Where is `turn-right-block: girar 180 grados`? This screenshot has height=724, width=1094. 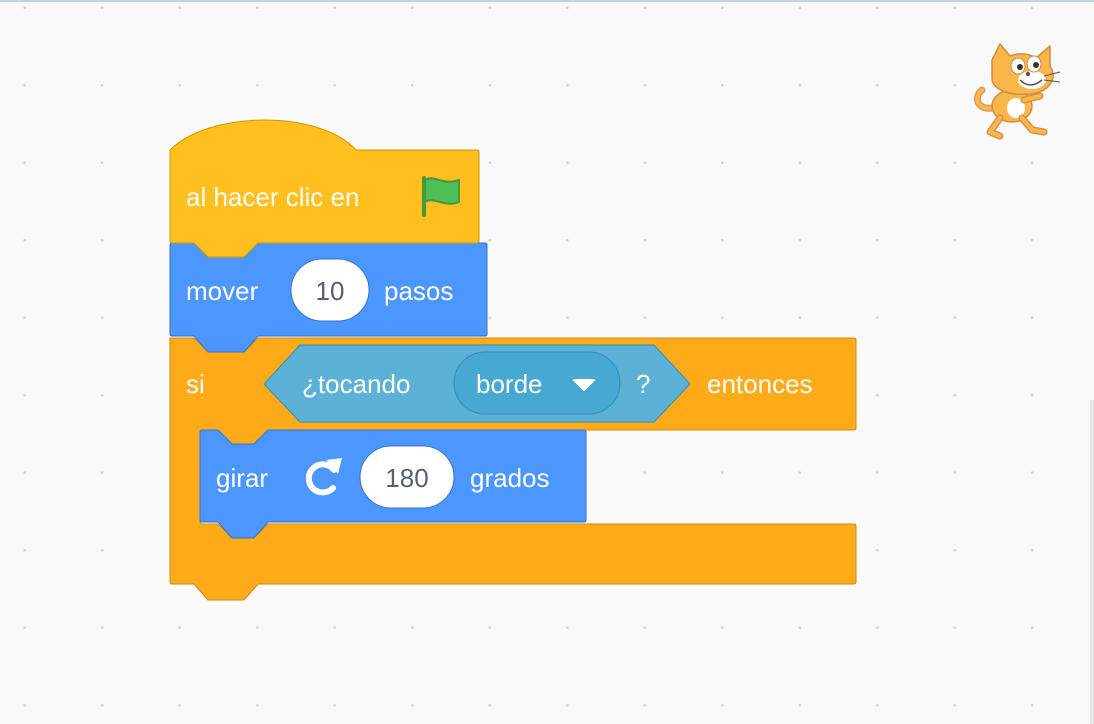
turn-right-block: girar 180 grados is located at coordinates (393, 484).